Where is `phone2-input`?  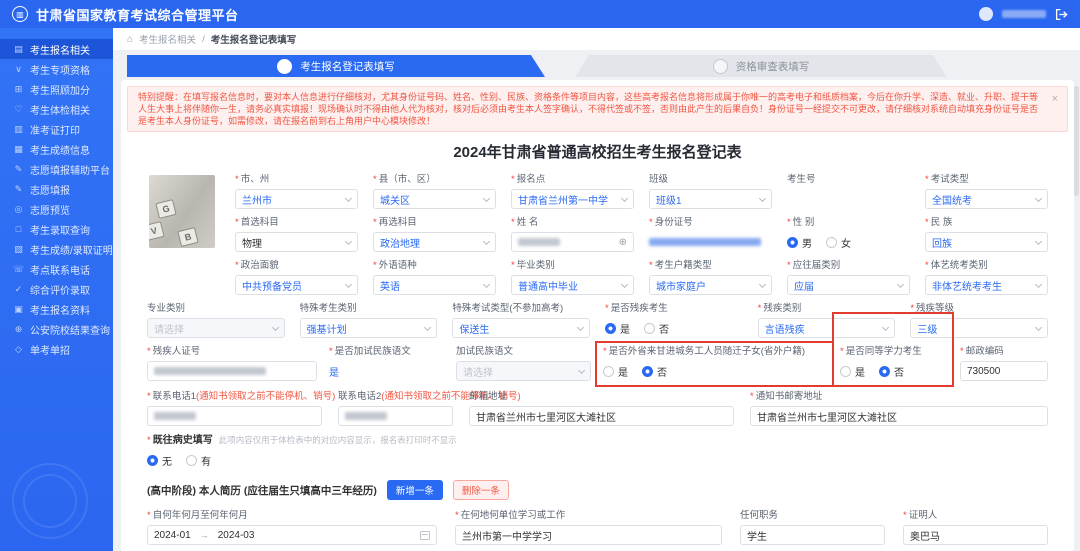
phone2-input is located at coordinates (395, 416).